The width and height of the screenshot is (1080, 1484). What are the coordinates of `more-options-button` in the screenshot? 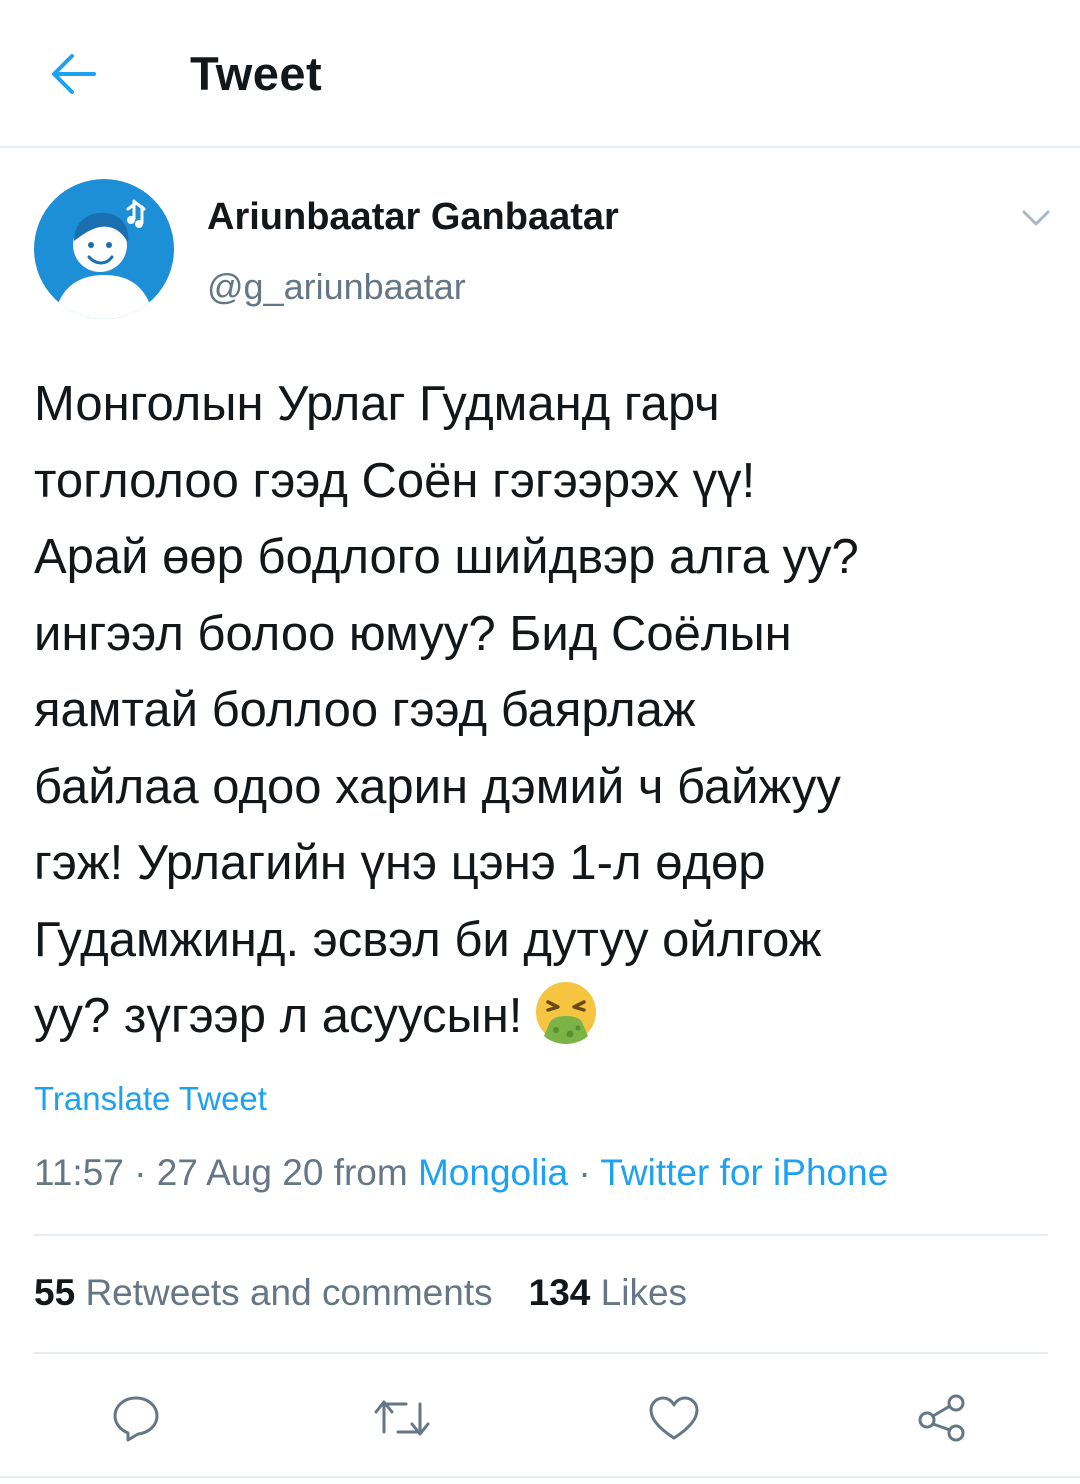 It's located at (1036, 218).